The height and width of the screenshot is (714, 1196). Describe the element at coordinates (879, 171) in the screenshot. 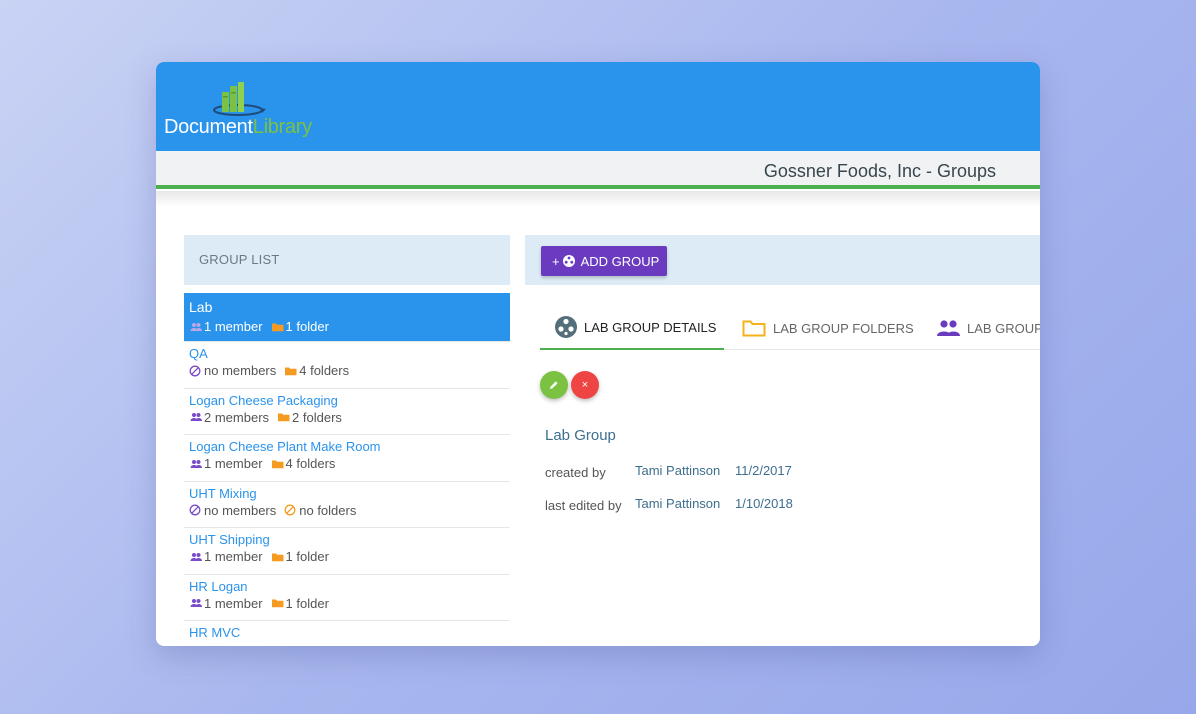

I see `page-title: Gossner Foods, Inc - Groups` at that location.